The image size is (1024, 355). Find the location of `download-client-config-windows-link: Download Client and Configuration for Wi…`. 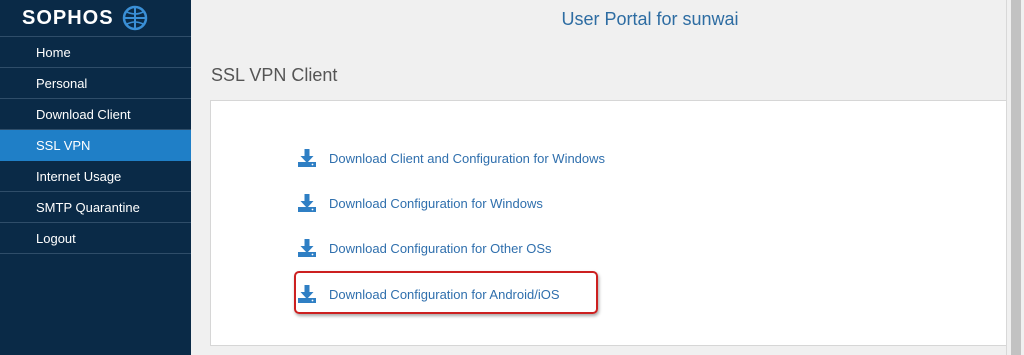

download-client-config-windows-link: Download Client and Configuration for Wi… is located at coordinates (451, 158).